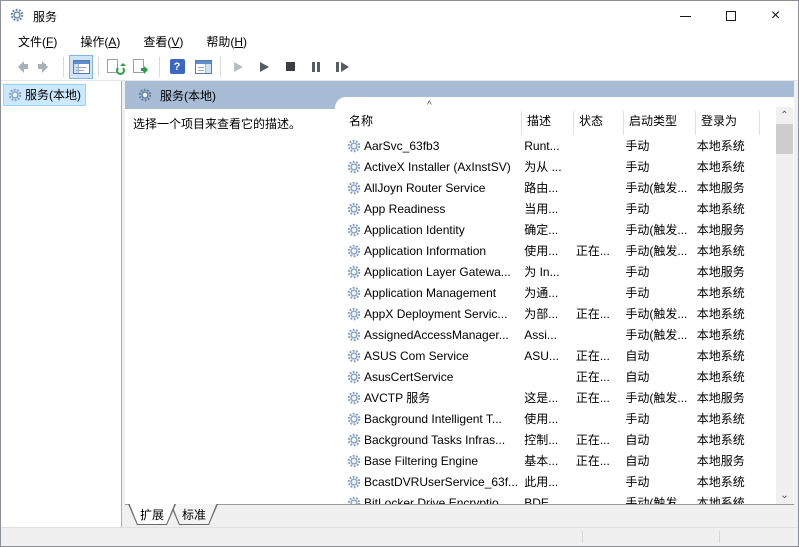  What do you see at coordinates (556, 292) in the screenshot?
I see `table-row: Application Management 为通... 手动 本地系统` at bounding box center [556, 292].